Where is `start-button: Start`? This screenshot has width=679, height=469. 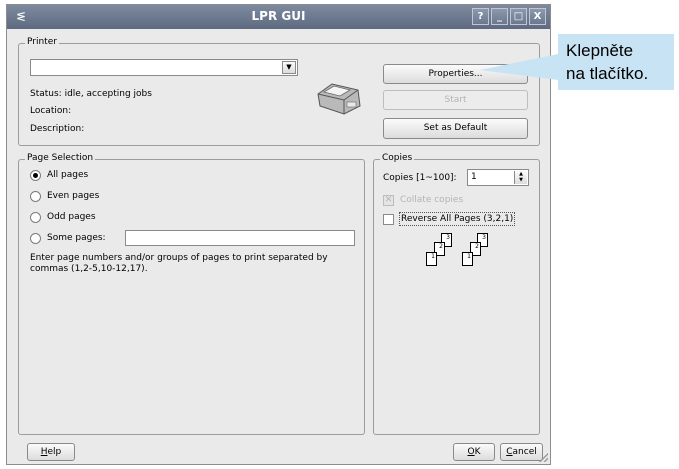
start-button: Start is located at coordinates (455, 100).